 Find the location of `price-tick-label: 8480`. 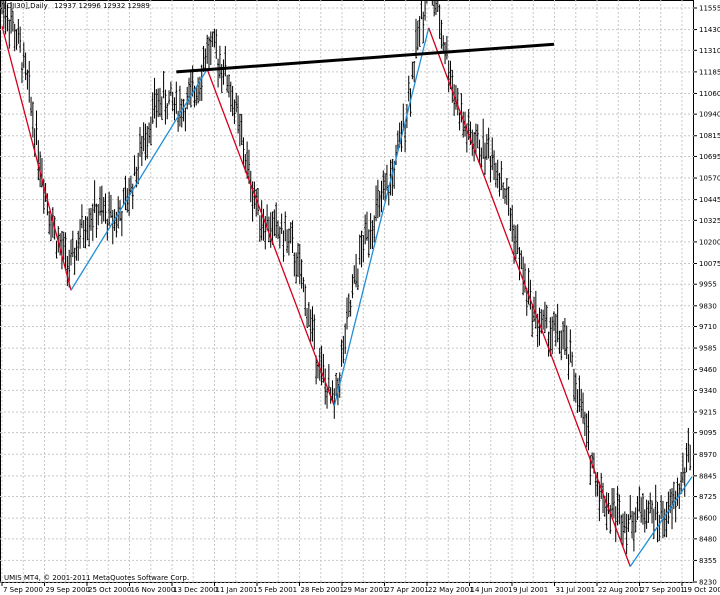

price-tick-label: 8480 is located at coordinates (708, 539).